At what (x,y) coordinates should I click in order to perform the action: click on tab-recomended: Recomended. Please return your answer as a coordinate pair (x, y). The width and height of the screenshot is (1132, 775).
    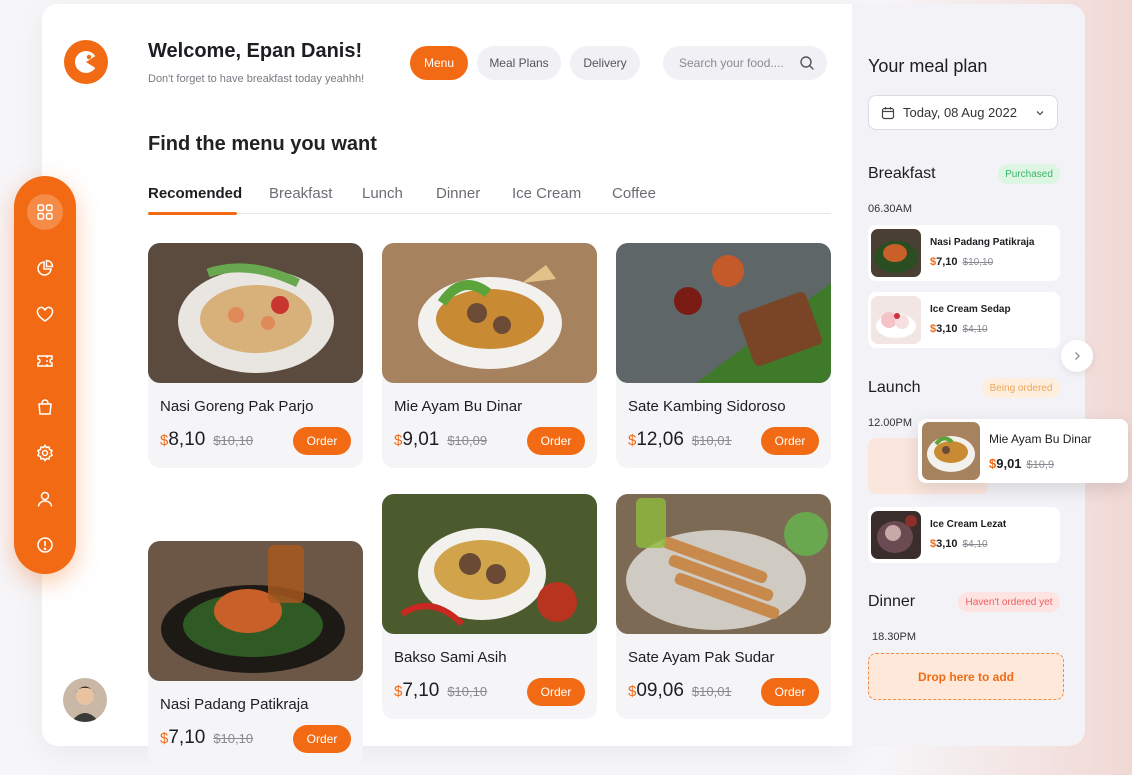
    Looking at the image, I should click on (195, 193).